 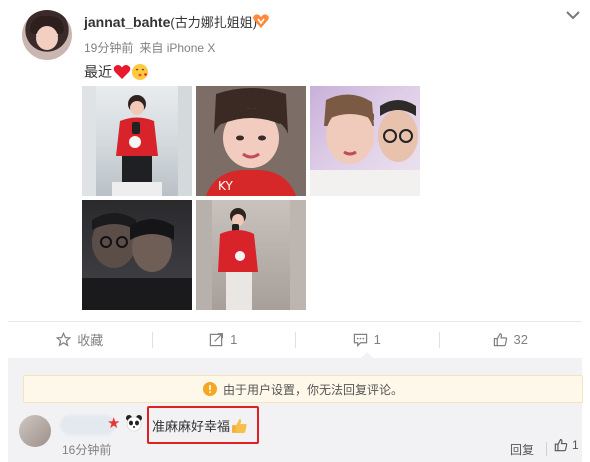 What do you see at coordinates (191, 426) in the screenshot?
I see `comment-text-content: 准麻麻好幸福` at bounding box center [191, 426].